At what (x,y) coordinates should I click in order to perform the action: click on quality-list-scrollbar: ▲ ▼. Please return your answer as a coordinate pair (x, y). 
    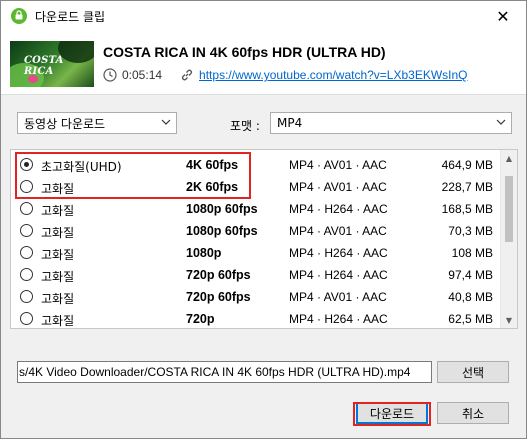
    Looking at the image, I should click on (508, 239).